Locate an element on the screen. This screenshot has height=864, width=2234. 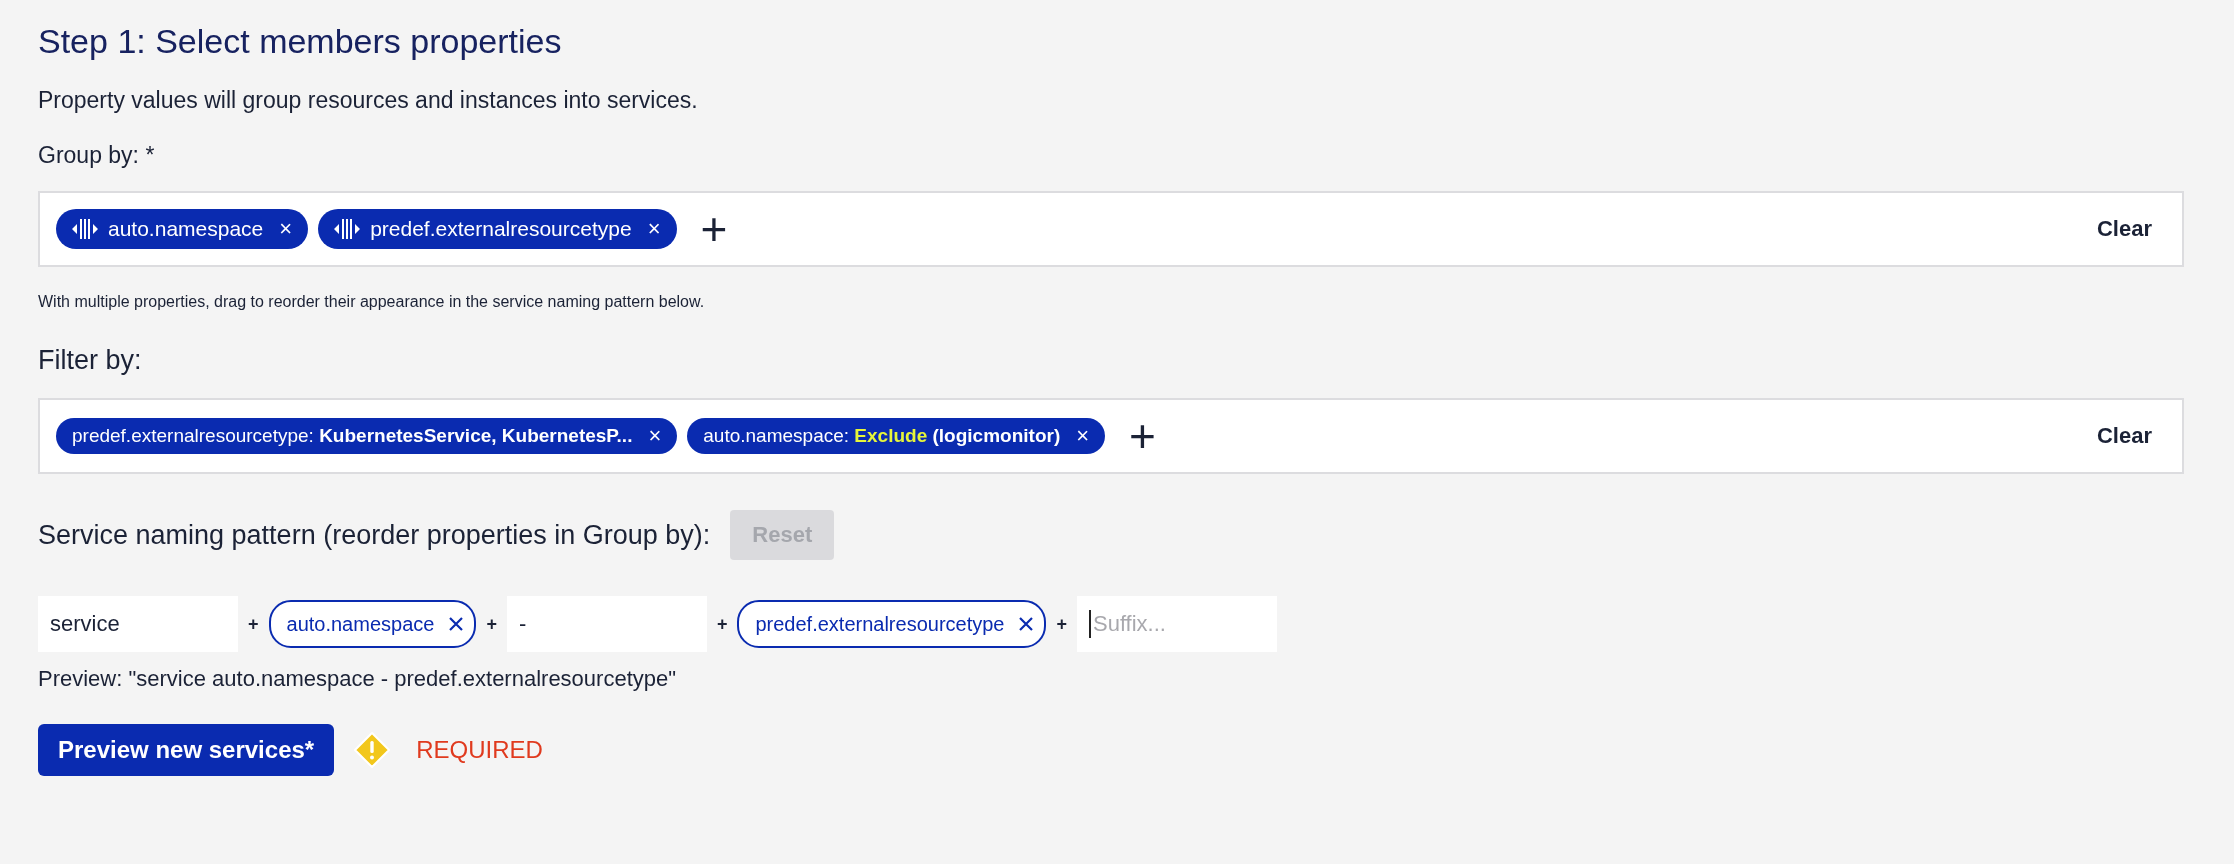
group-by-label: Group by: * is located at coordinates (97, 155).